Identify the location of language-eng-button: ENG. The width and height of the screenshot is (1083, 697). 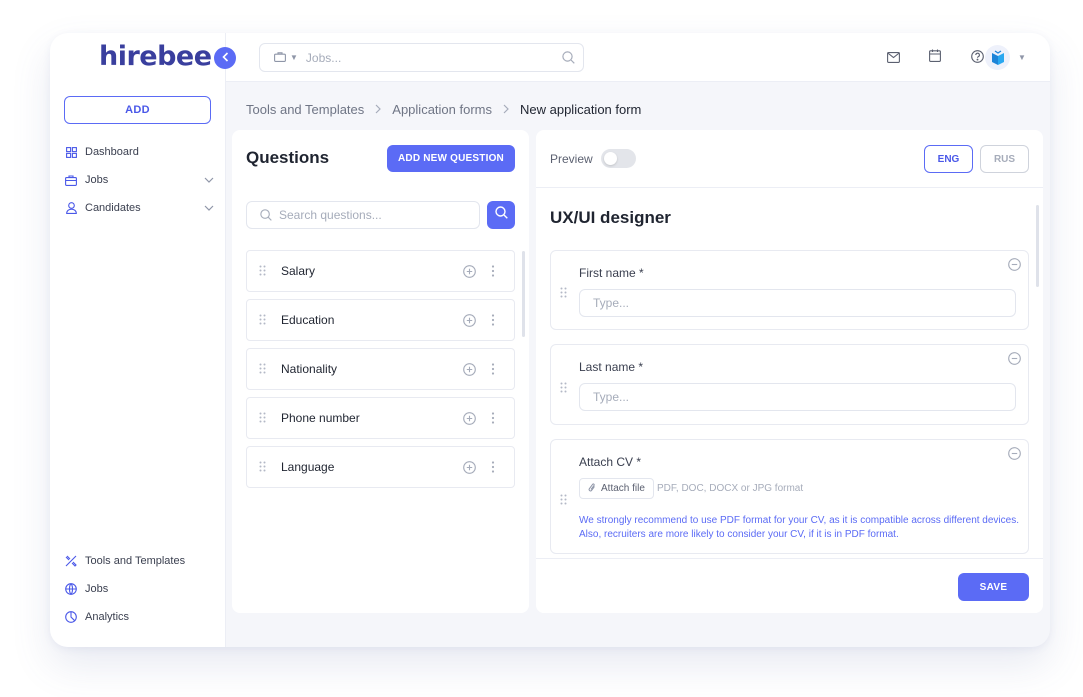
(948, 159).